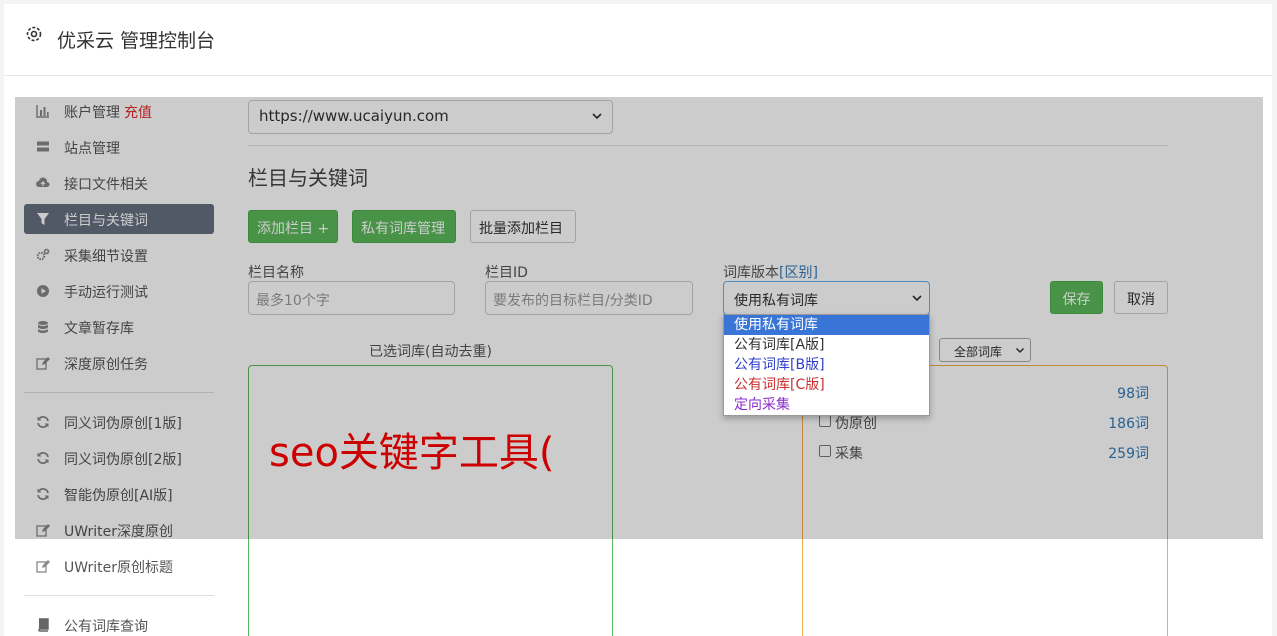  What do you see at coordinates (1128, 454) in the screenshot?
I see `lib-count: 259词` at bounding box center [1128, 454].